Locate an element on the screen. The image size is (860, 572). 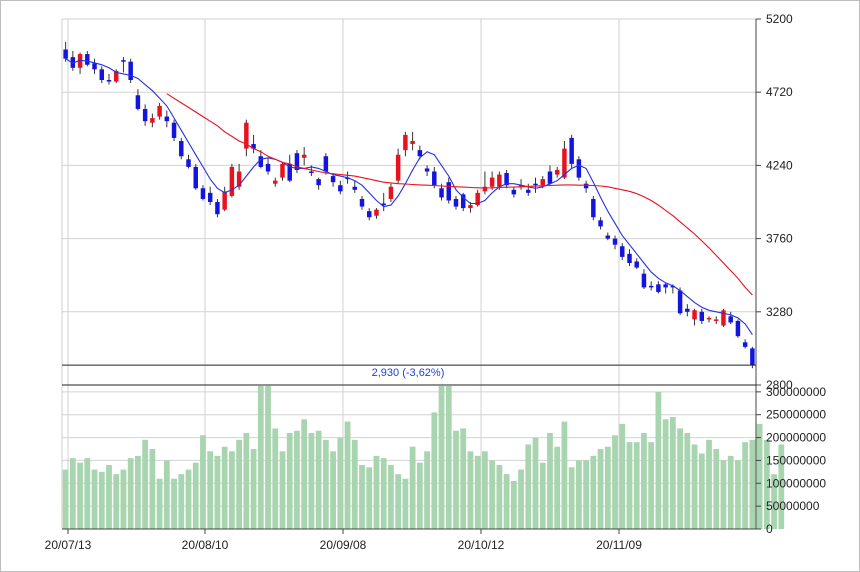
volume-tick-label: 150000000 is located at coordinates (796, 460).